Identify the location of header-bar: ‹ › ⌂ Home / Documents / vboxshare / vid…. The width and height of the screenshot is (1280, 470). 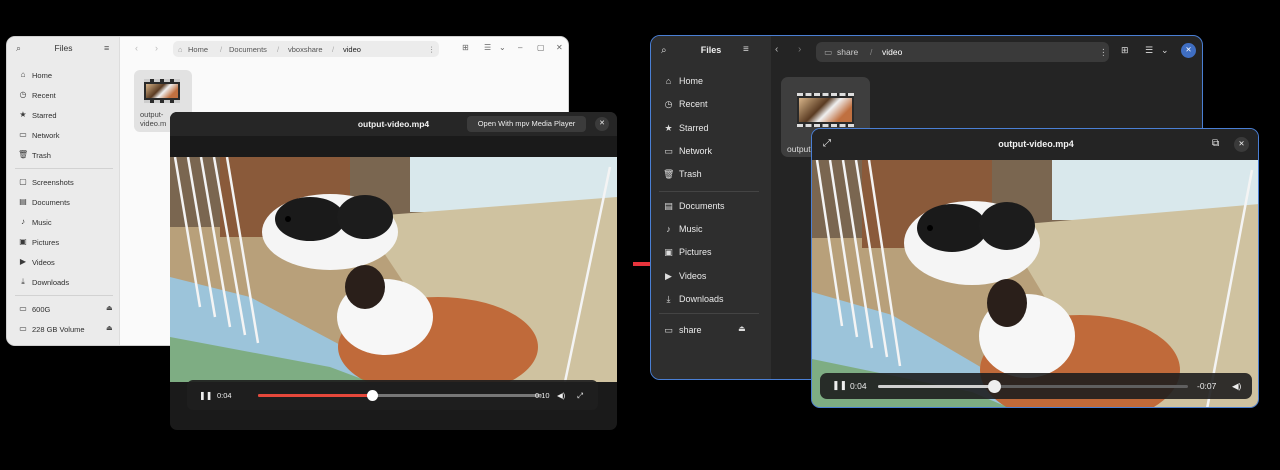
(344, 49).